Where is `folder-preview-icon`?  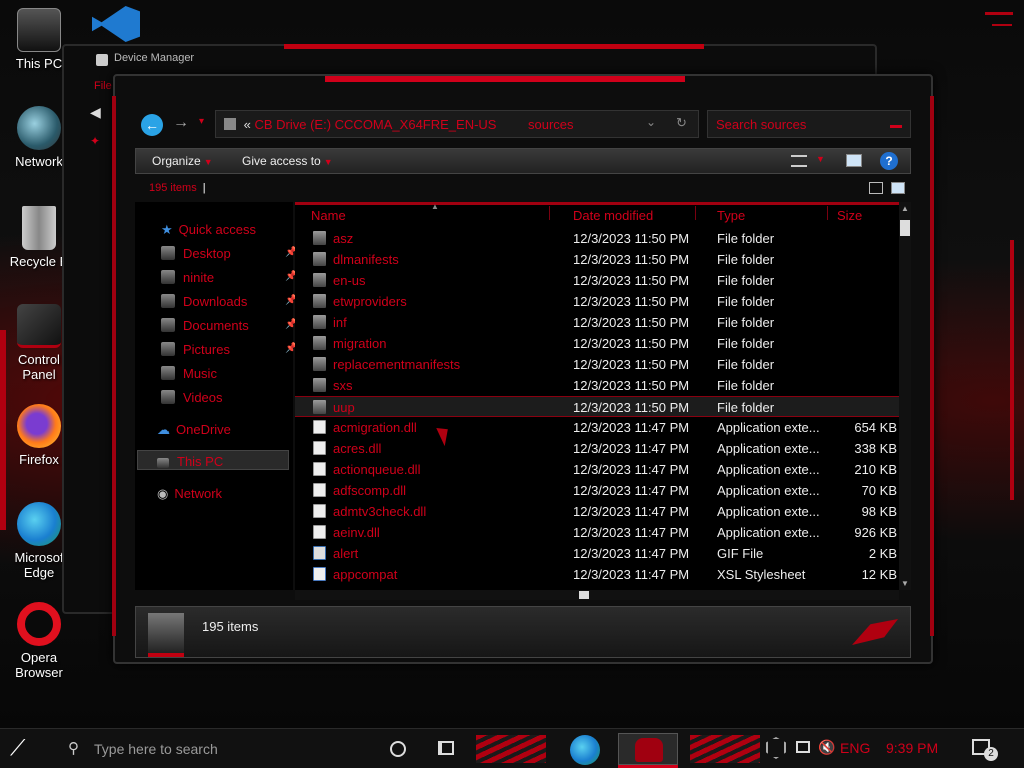 folder-preview-icon is located at coordinates (166, 635).